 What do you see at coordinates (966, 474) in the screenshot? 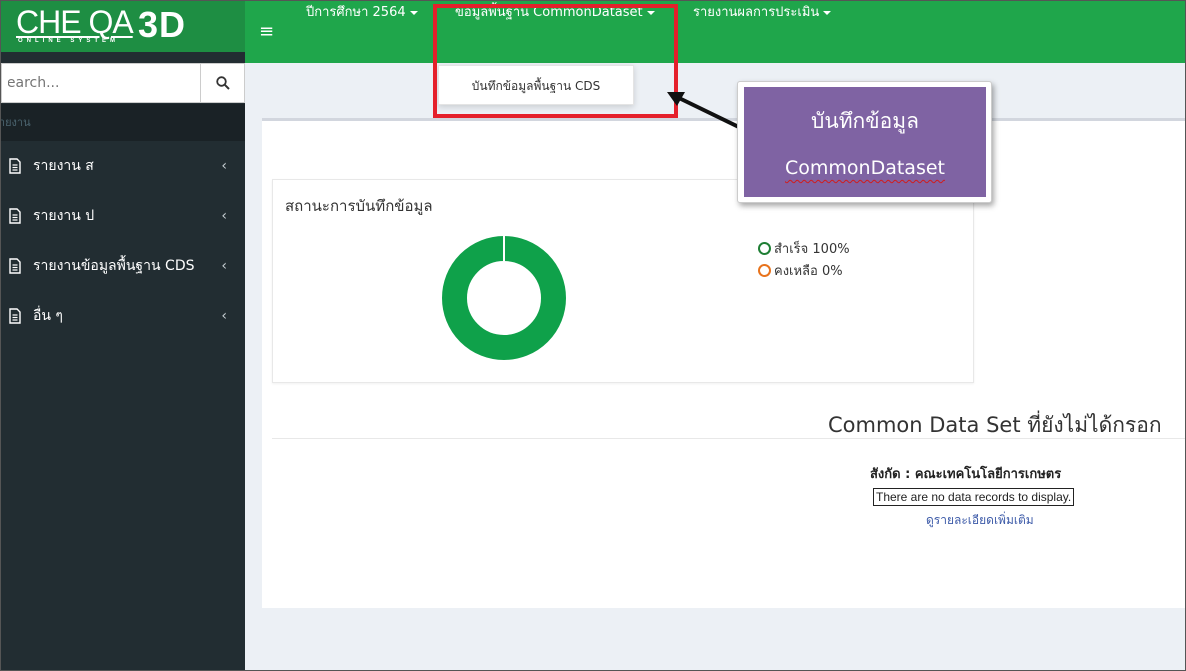
I see `affiliation-label: สังกัด : คณะเทคโนโลยีการเกษตร` at bounding box center [966, 474].